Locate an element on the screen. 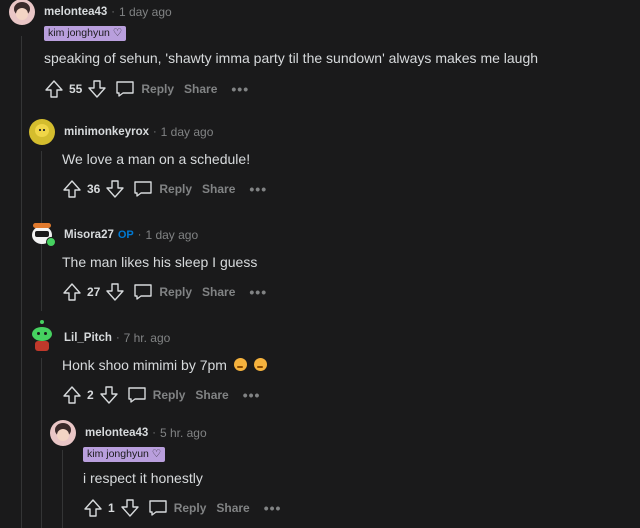 Image resolution: width=640 pixels, height=528 pixels. comment-body: We love a man on a schedule! is located at coordinates (156, 159).